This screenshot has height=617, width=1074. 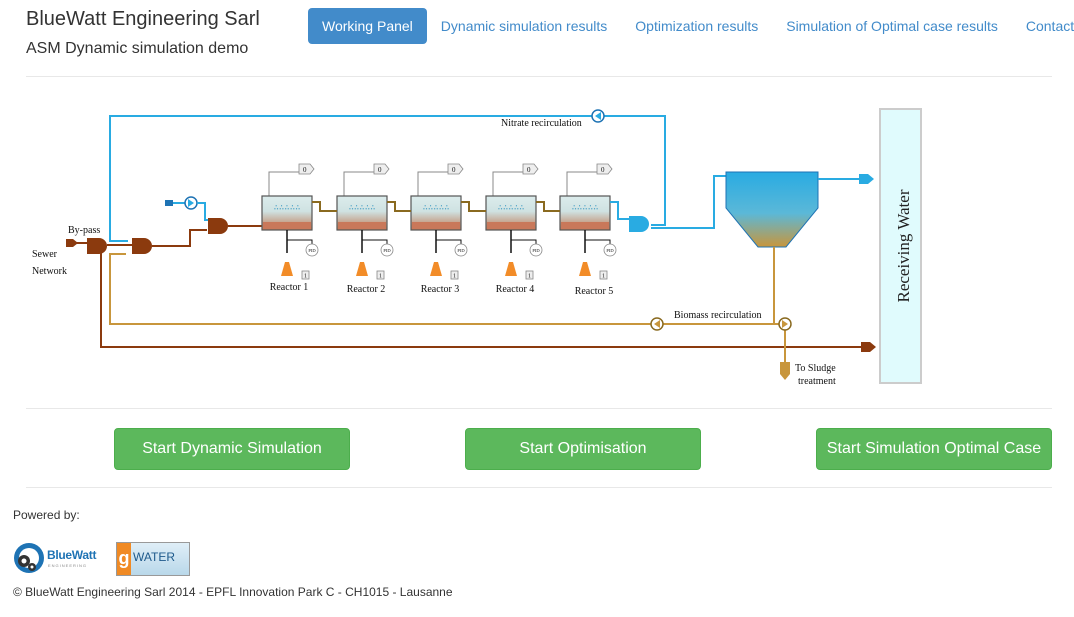 I want to click on clarifier-feed-pipe, so click(x=689, y=202).